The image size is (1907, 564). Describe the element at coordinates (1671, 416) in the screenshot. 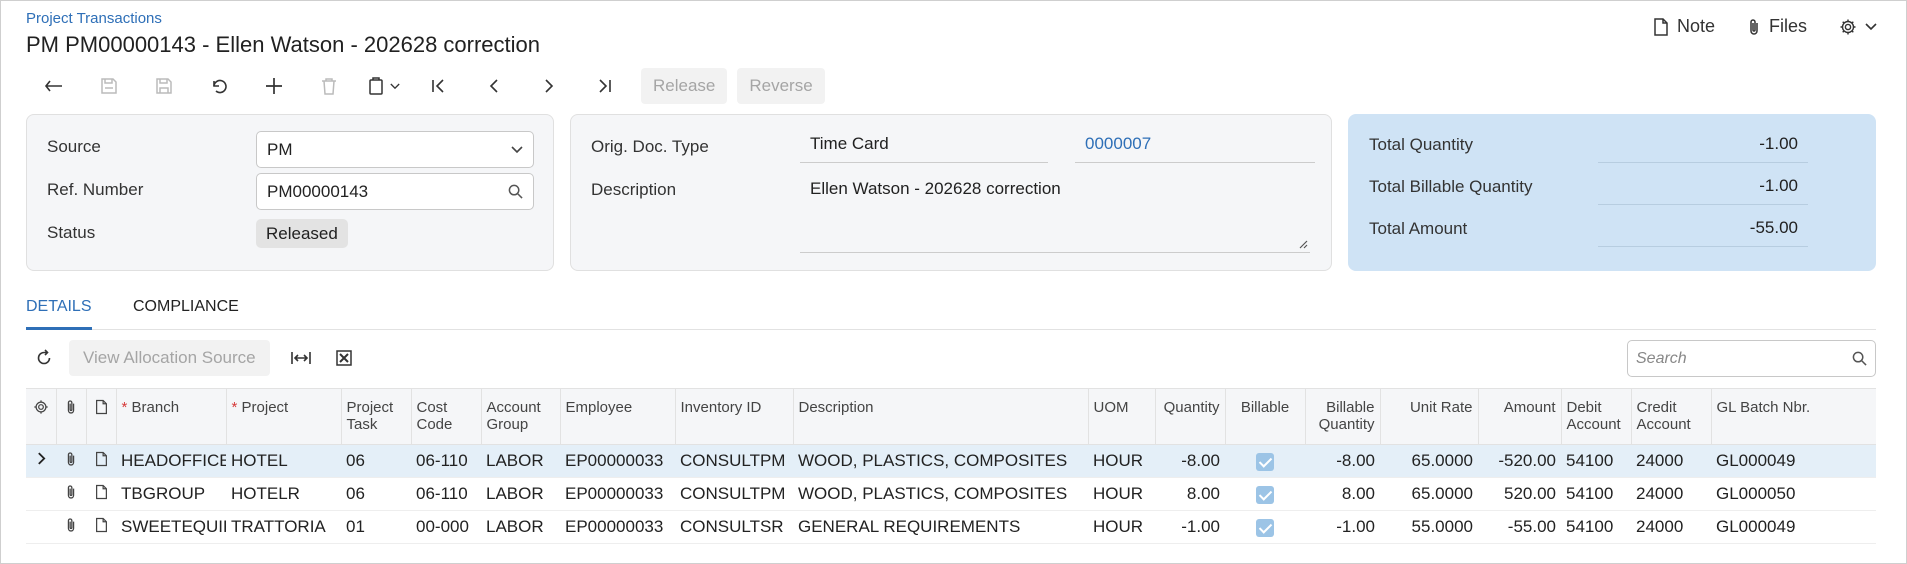

I see `header-credit-account: Credit Account` at that location.